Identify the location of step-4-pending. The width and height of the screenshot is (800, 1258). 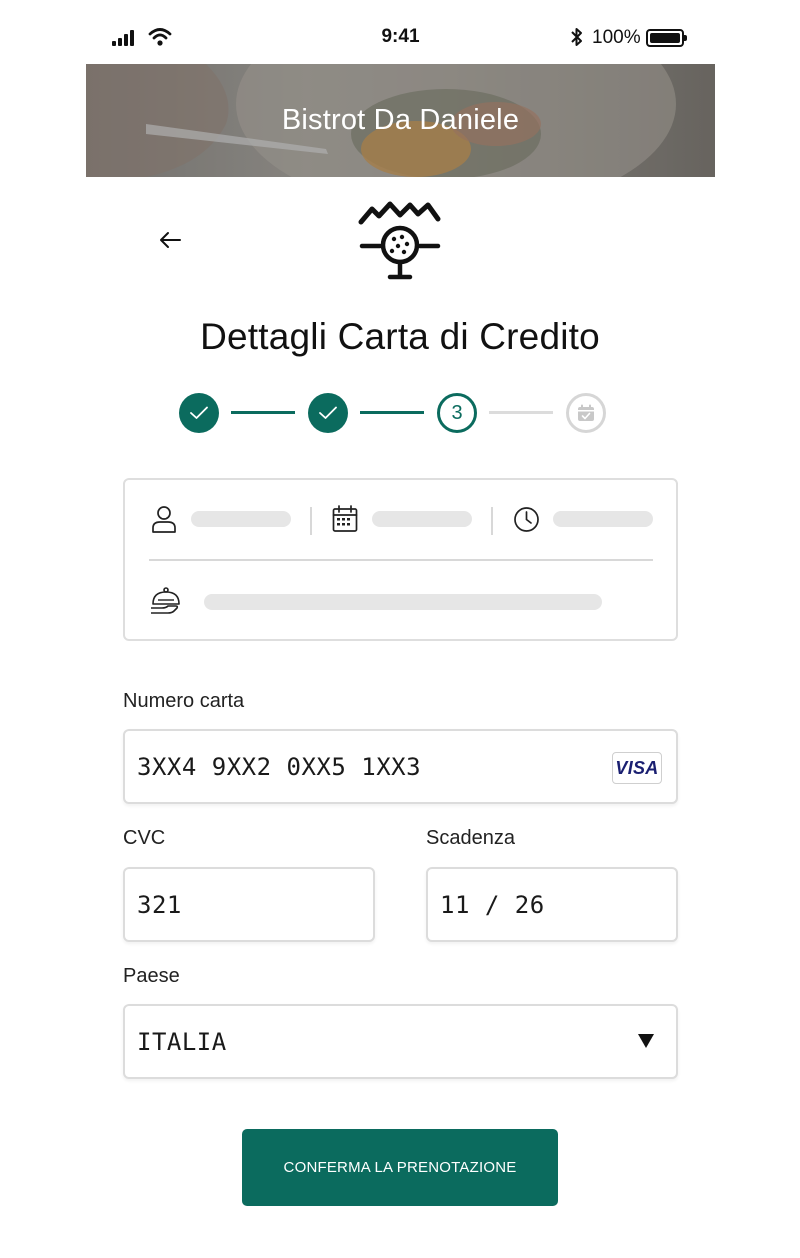
(586, 413).